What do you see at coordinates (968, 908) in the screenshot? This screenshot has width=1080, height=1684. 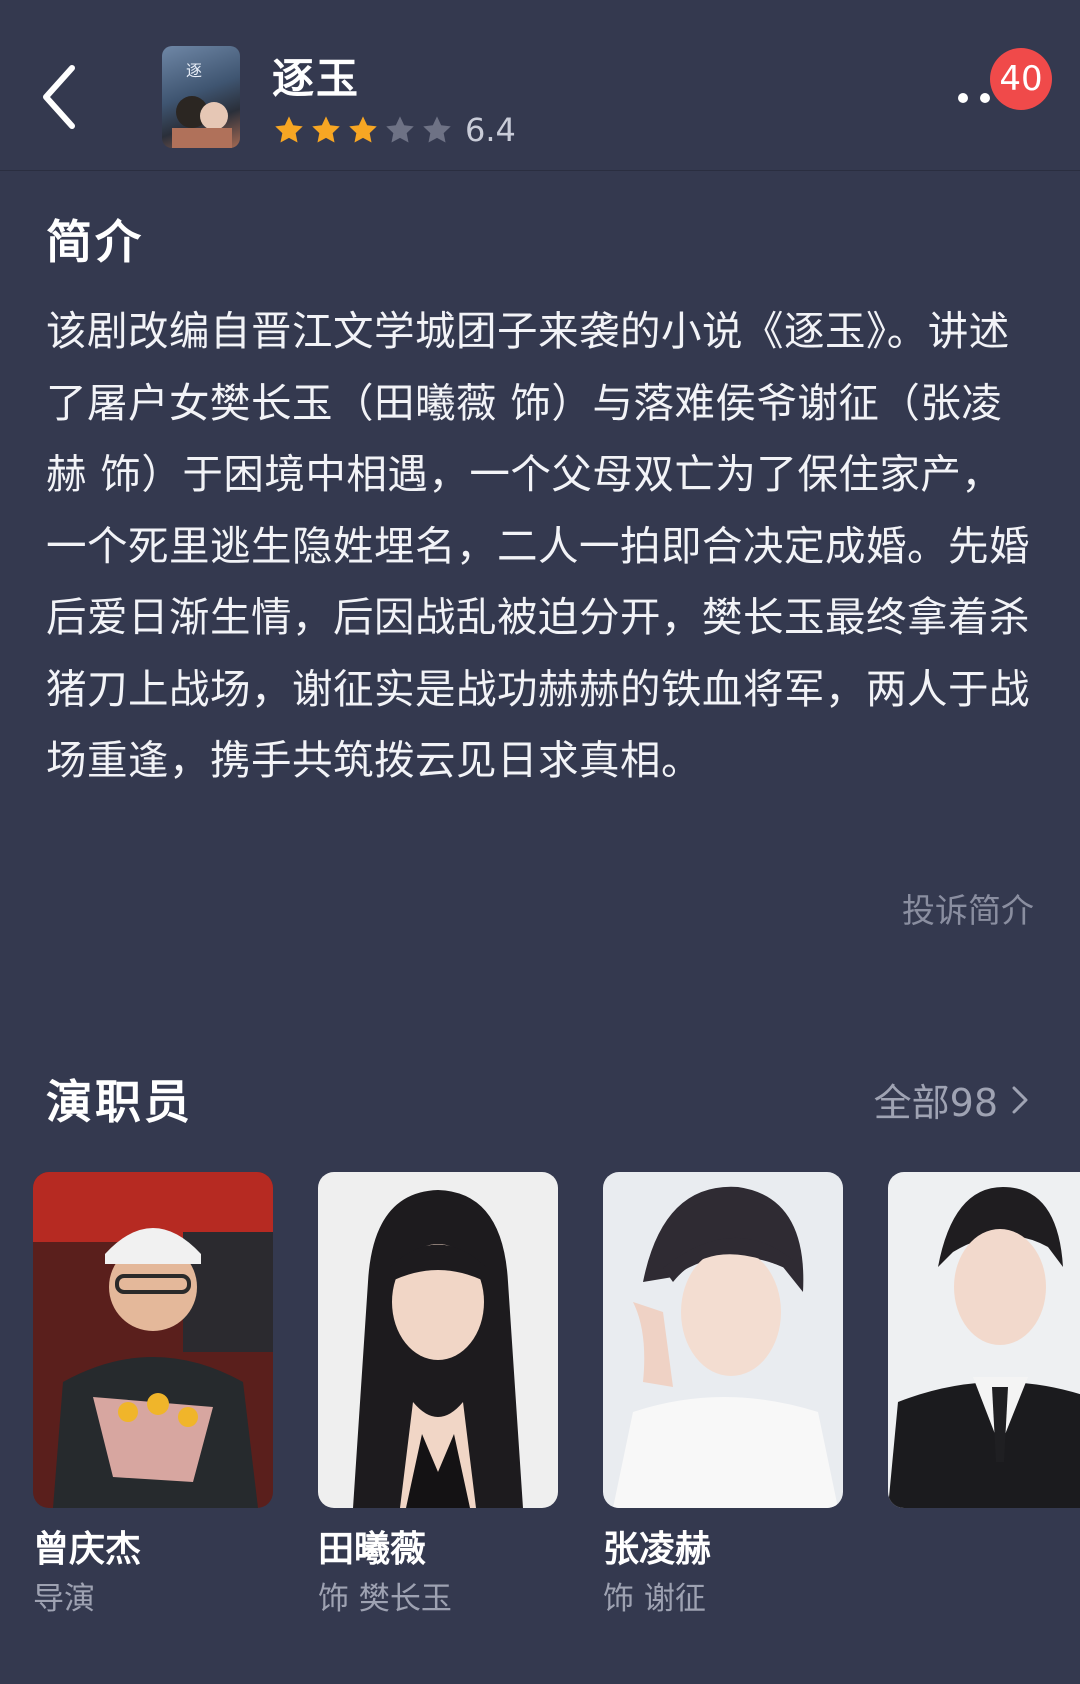 I see `complain-intro-link: 投诉简介` at bounding box center [968, 908].